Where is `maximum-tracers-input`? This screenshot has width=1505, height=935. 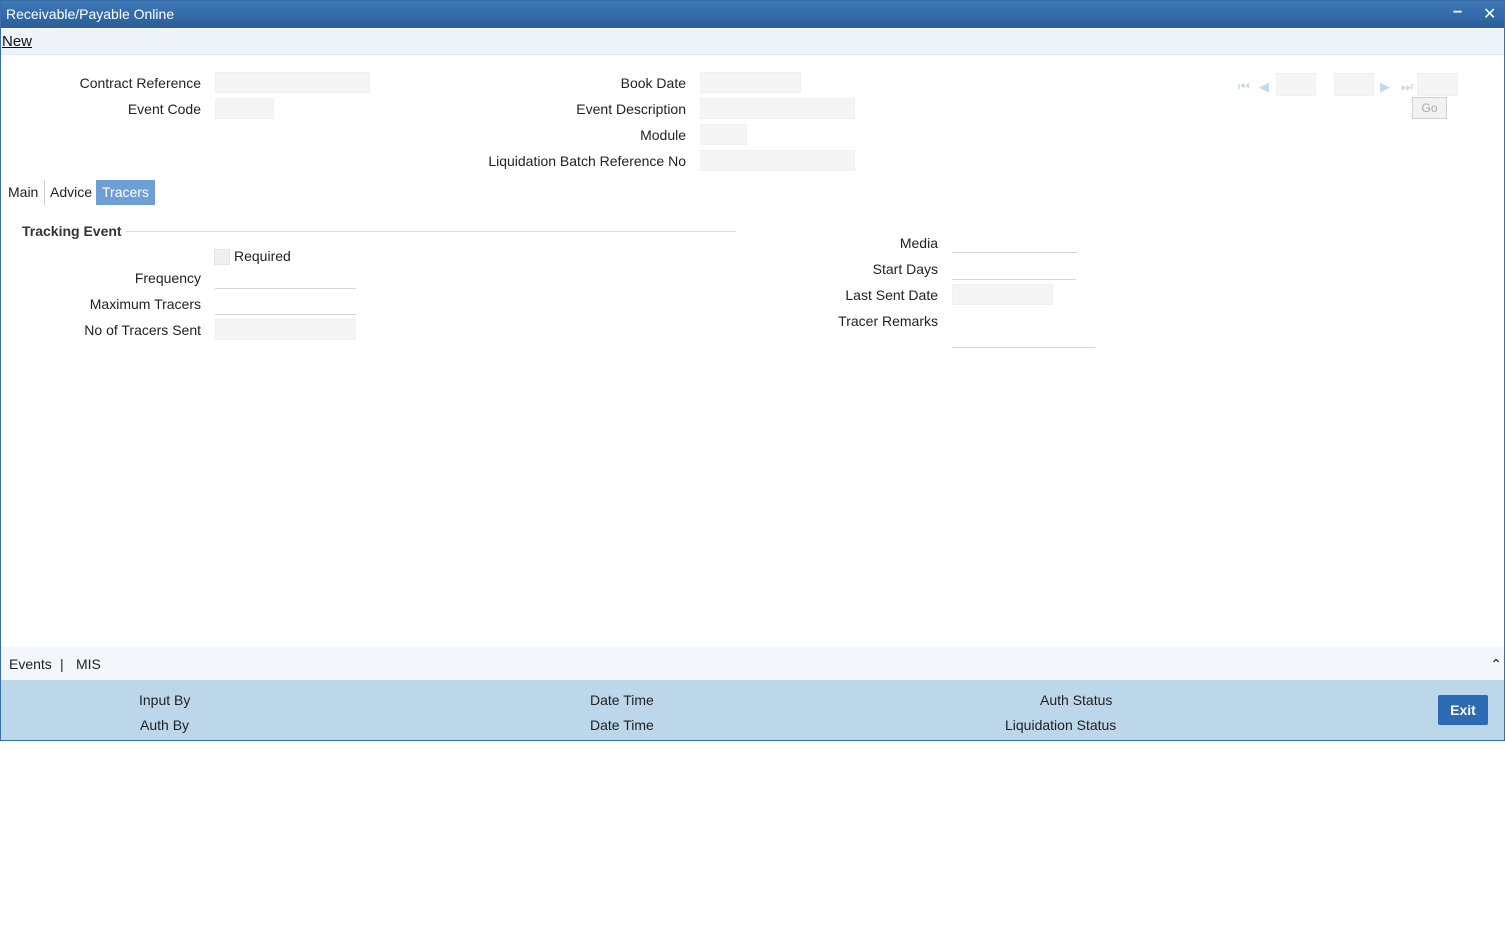
maximum-tracers-input is located at coordinates (285, 305).